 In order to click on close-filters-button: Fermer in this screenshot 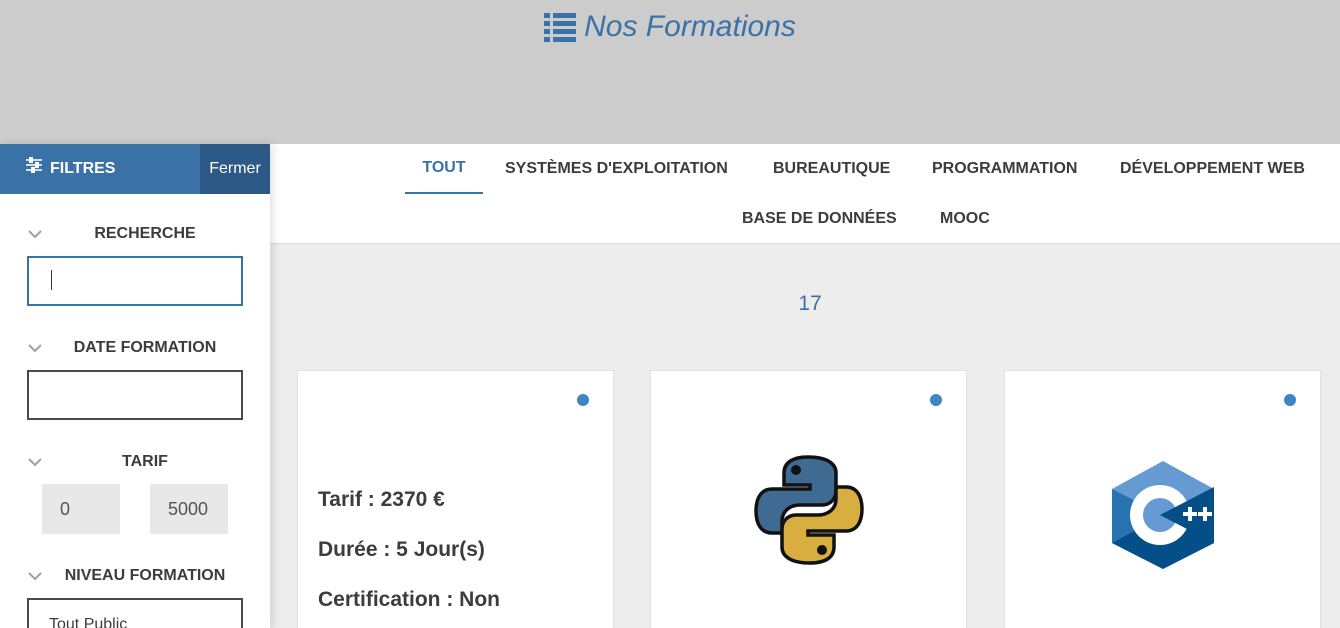, I will do `click(235, 169)`.